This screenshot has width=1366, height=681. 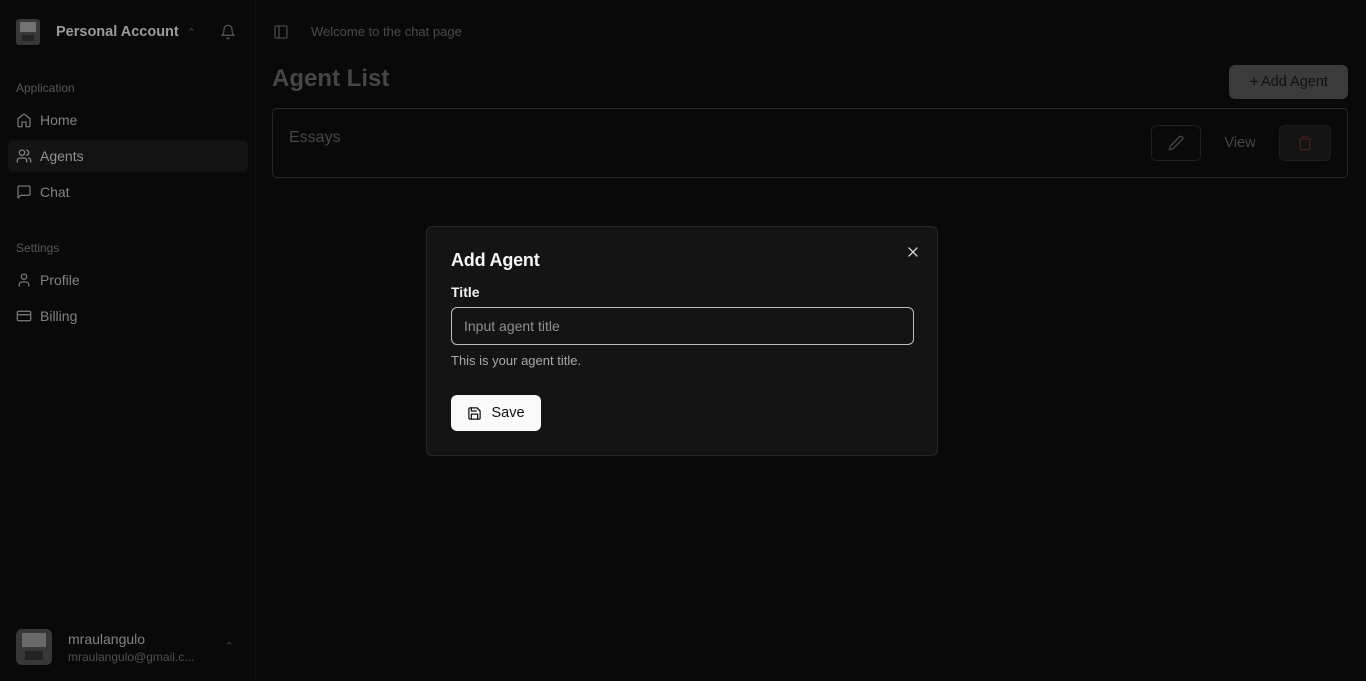 I want to click on dialog-title: Add Agent, so click(x=495, y=260).